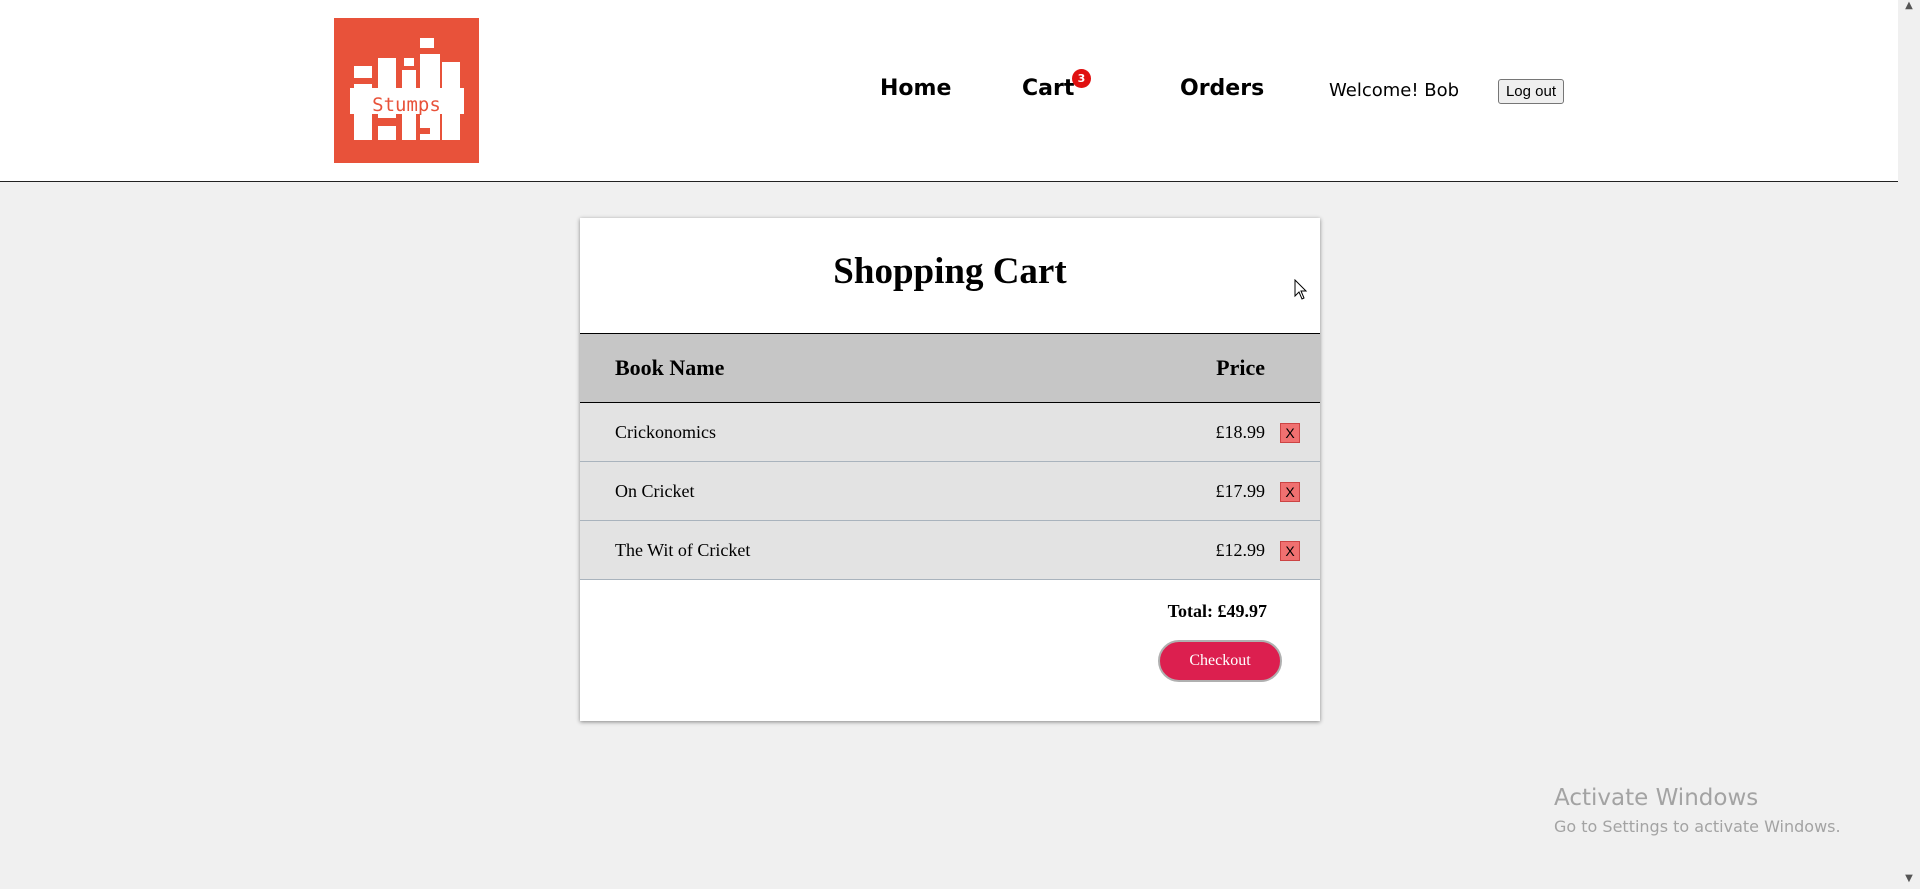 This screenshot has width=1920, height=889. Describe the element at coordinates (1301, 289) in the screenshot. I see `mouse-cursor-icon` at that location.